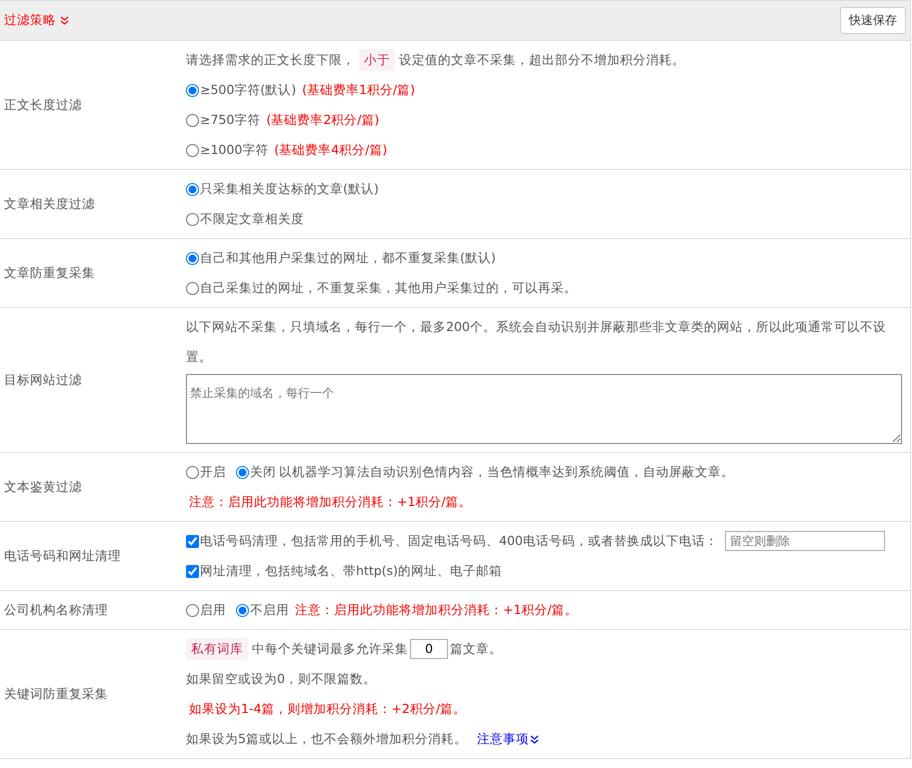 The width and height of the screenshot is (912, 768). What do you see at coordinates (536, 341) in the screenshot?
I see `description-text: 以下网站不采集，只填域名，每行一个，最多200个。系统会自动识别并屏蔽那些非文章类的网站，所以此项通常可以不设置。` at bounding box center [536, 341].